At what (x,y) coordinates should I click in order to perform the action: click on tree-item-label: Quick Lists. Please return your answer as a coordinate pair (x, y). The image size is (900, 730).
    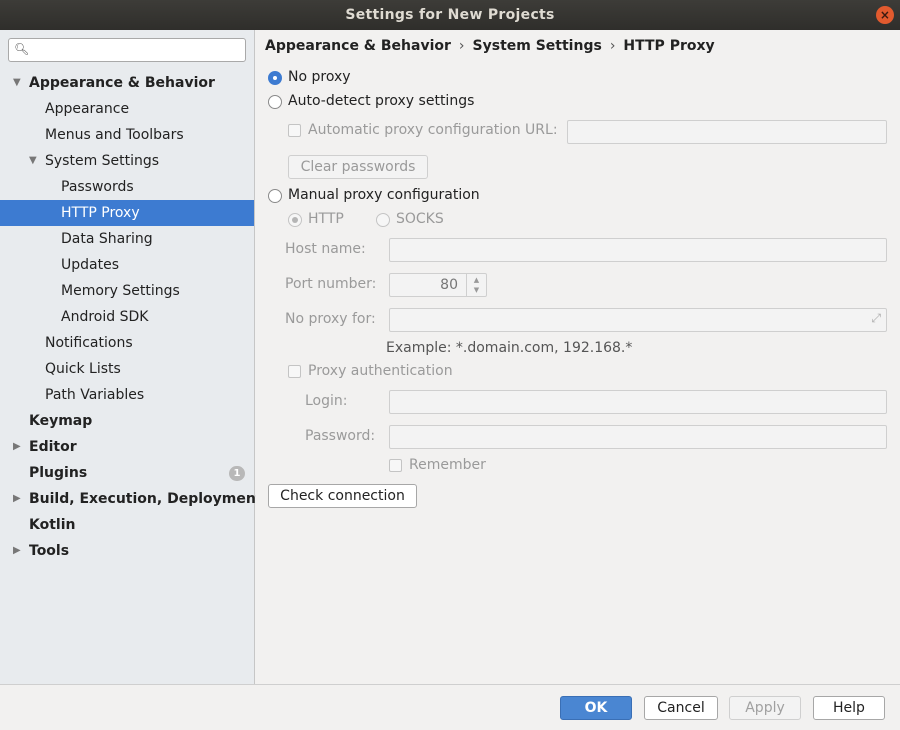
    Looking at the image, I should click on (83, 369).